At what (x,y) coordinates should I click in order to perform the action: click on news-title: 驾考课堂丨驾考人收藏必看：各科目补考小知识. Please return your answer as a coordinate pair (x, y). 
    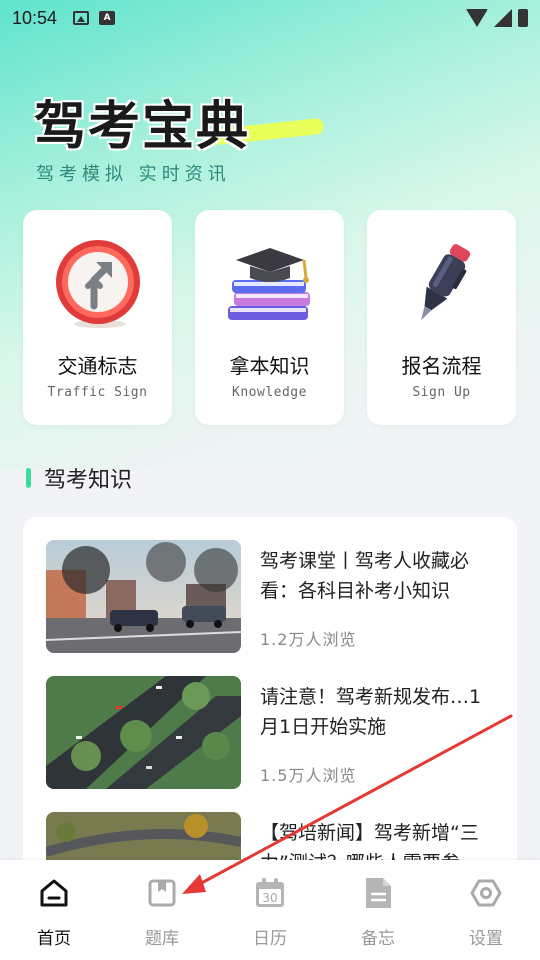
    Looking at the image, I should click on (365, 576).